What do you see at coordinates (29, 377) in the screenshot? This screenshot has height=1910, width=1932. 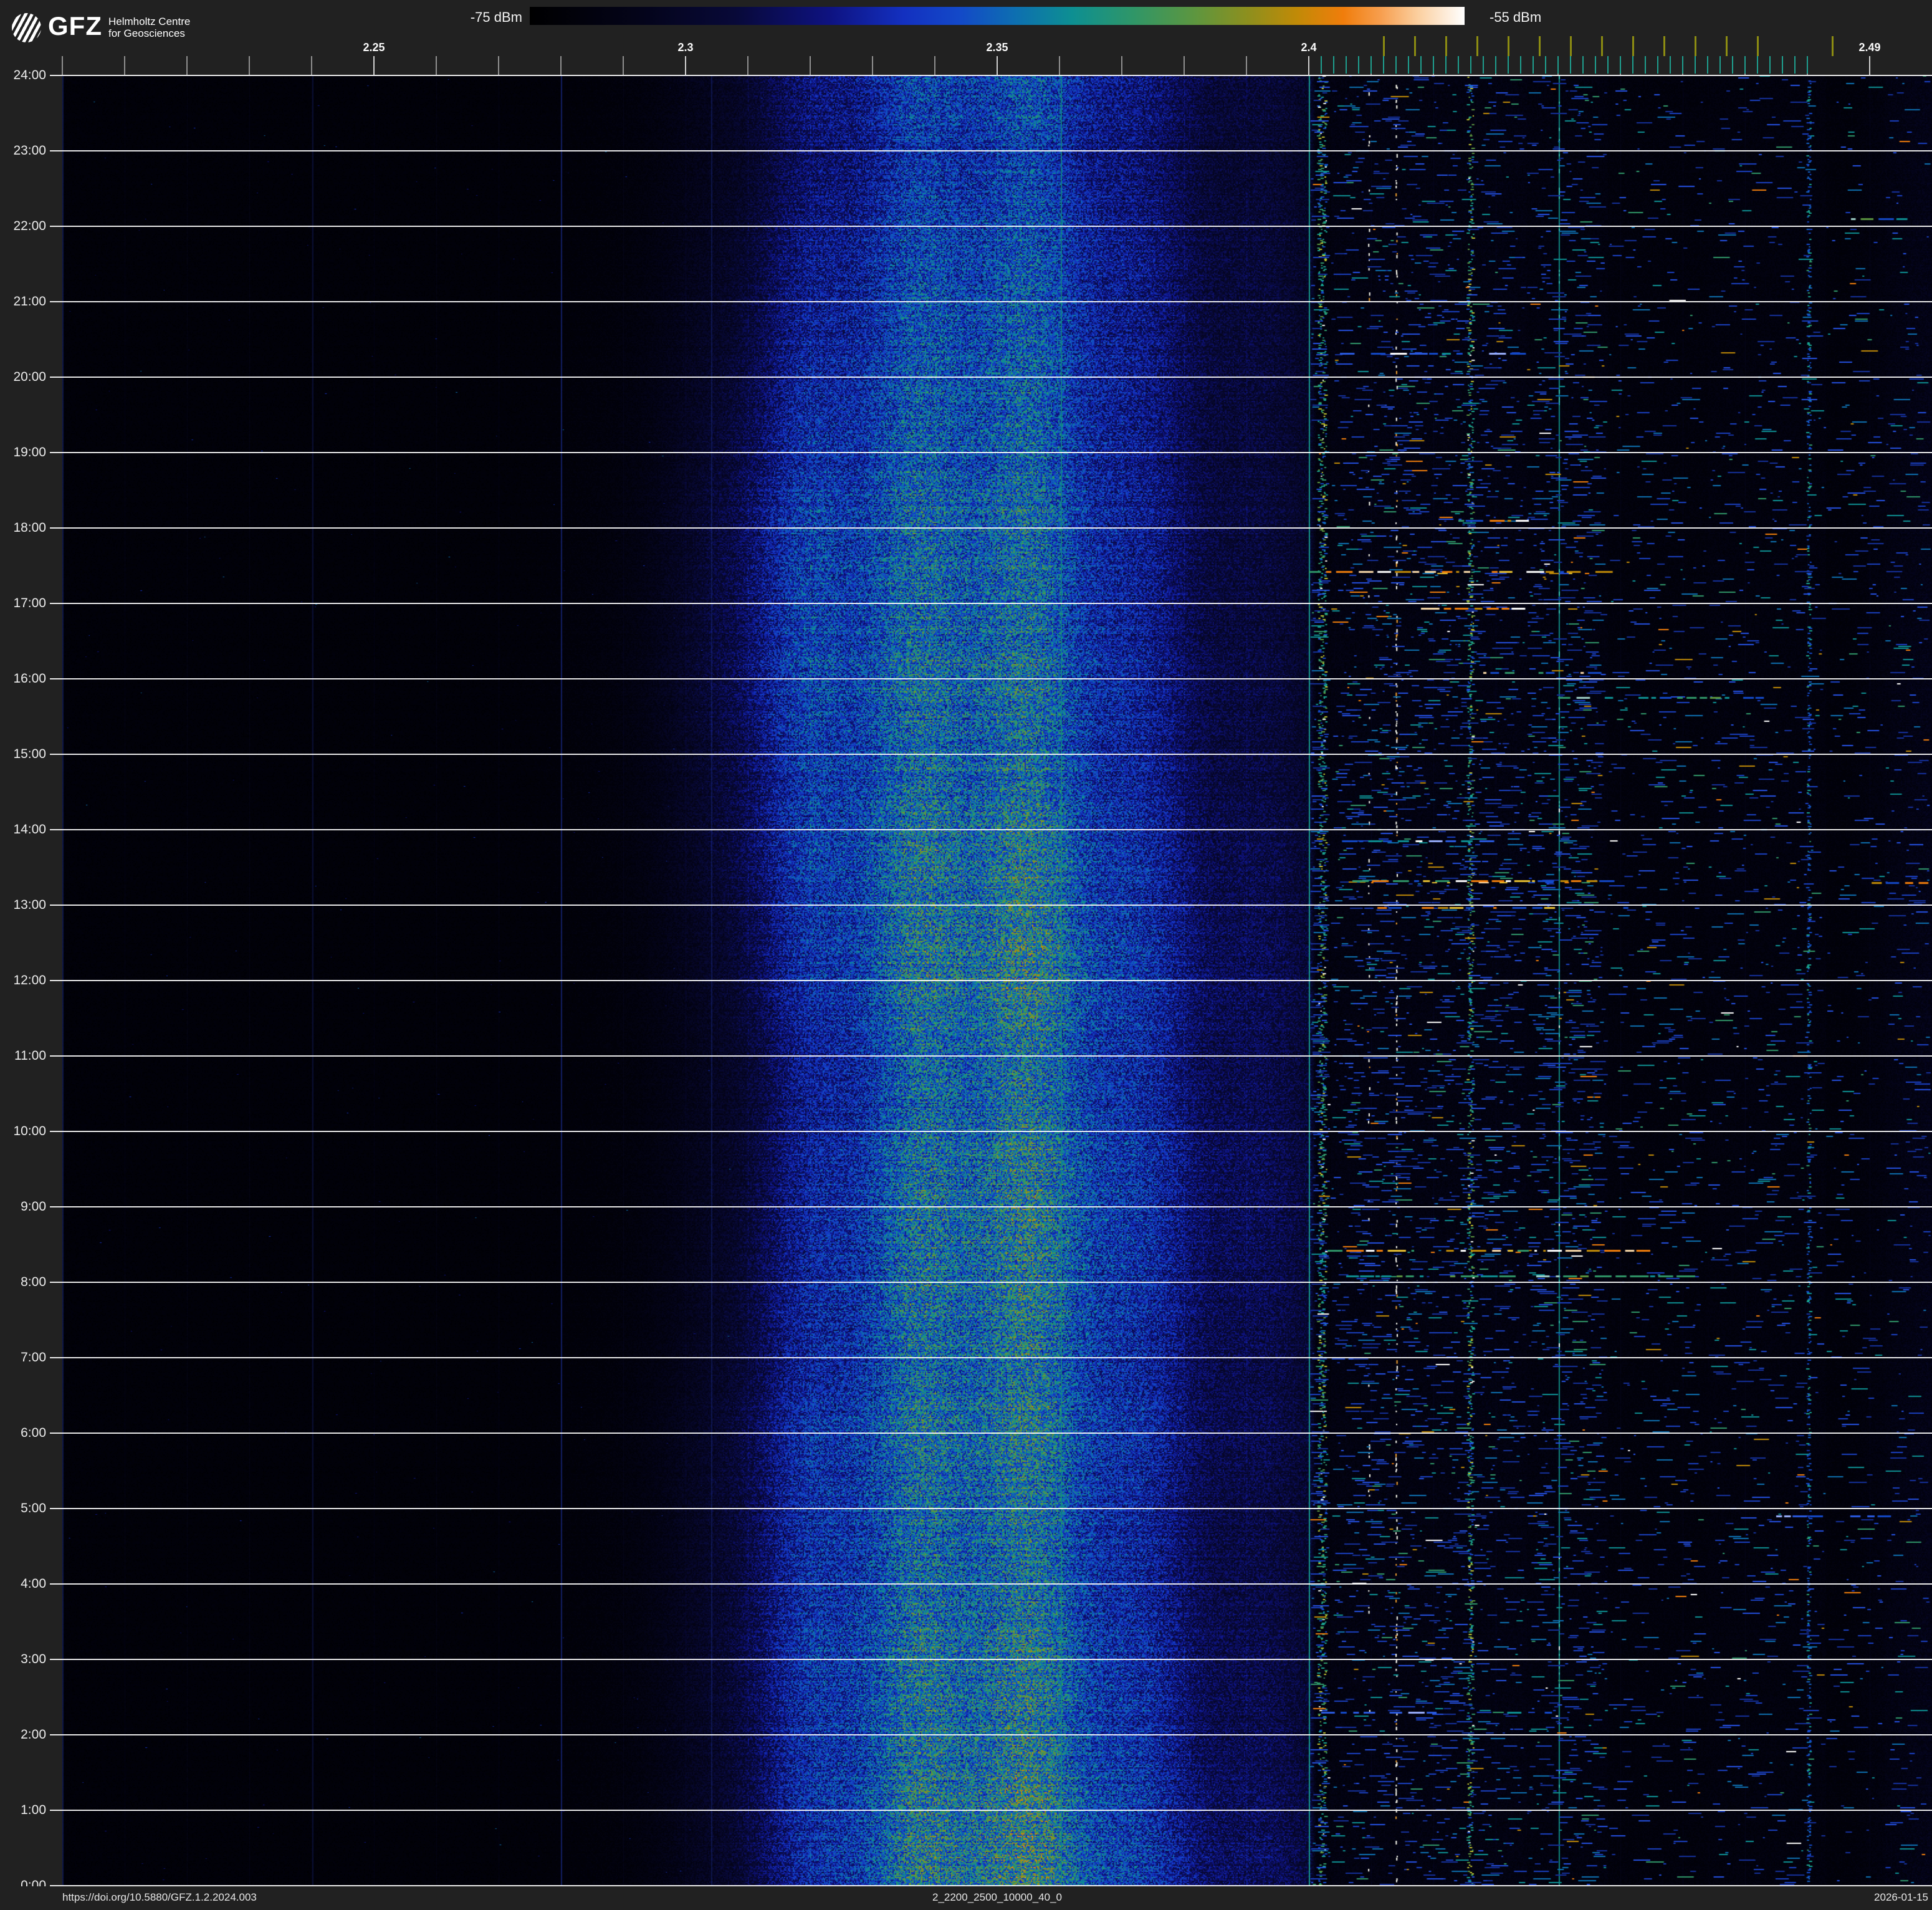 I see `time-label: 20:00` at bounding box center [29, 377].